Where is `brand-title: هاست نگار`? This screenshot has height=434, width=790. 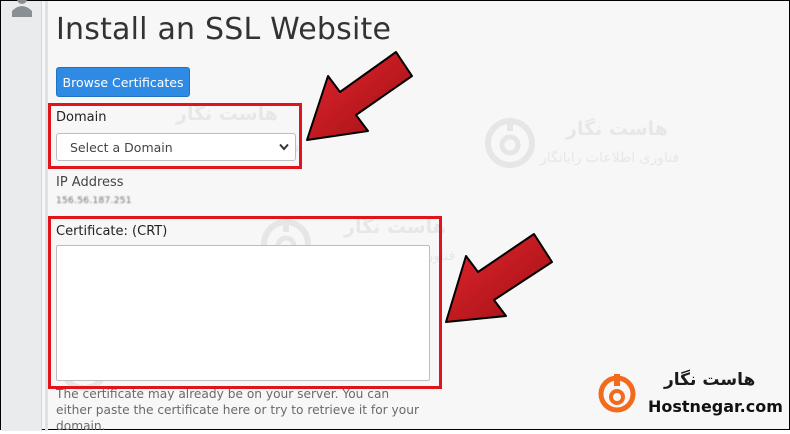 brand-title: هاست نگار is located at coordinates (710, 380).